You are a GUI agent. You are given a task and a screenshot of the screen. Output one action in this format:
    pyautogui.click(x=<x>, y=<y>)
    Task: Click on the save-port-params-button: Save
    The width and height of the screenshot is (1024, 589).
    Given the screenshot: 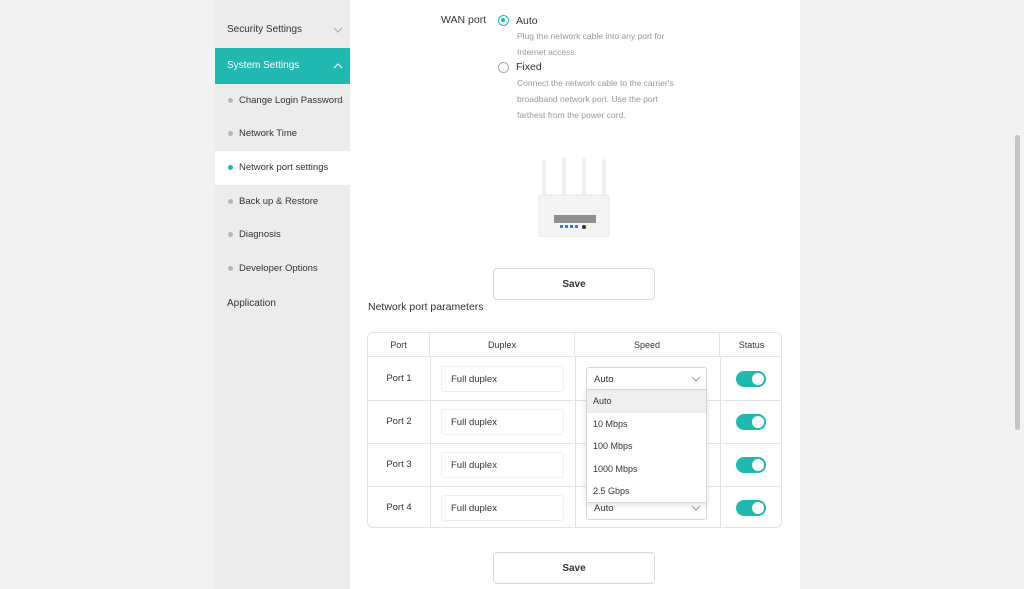 What is the action you would take?
    pyautogui.click(x=574, y=568)
    